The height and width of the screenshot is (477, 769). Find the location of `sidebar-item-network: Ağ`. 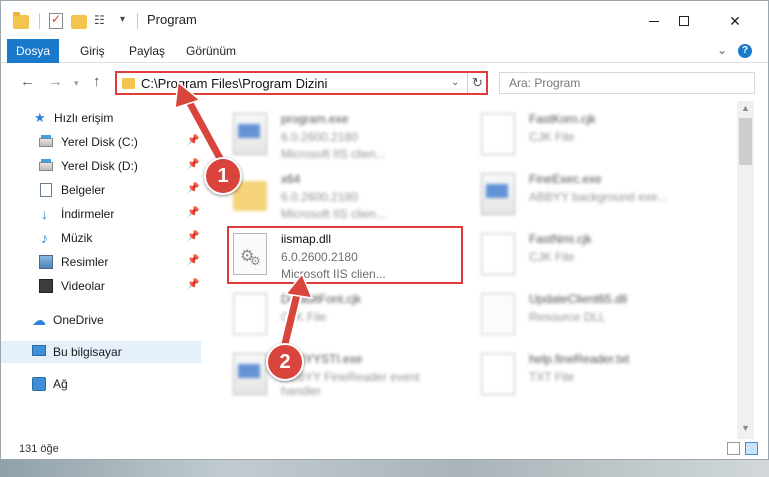

sidebar-item-network: Ağ is located at coordinates (101, 384).